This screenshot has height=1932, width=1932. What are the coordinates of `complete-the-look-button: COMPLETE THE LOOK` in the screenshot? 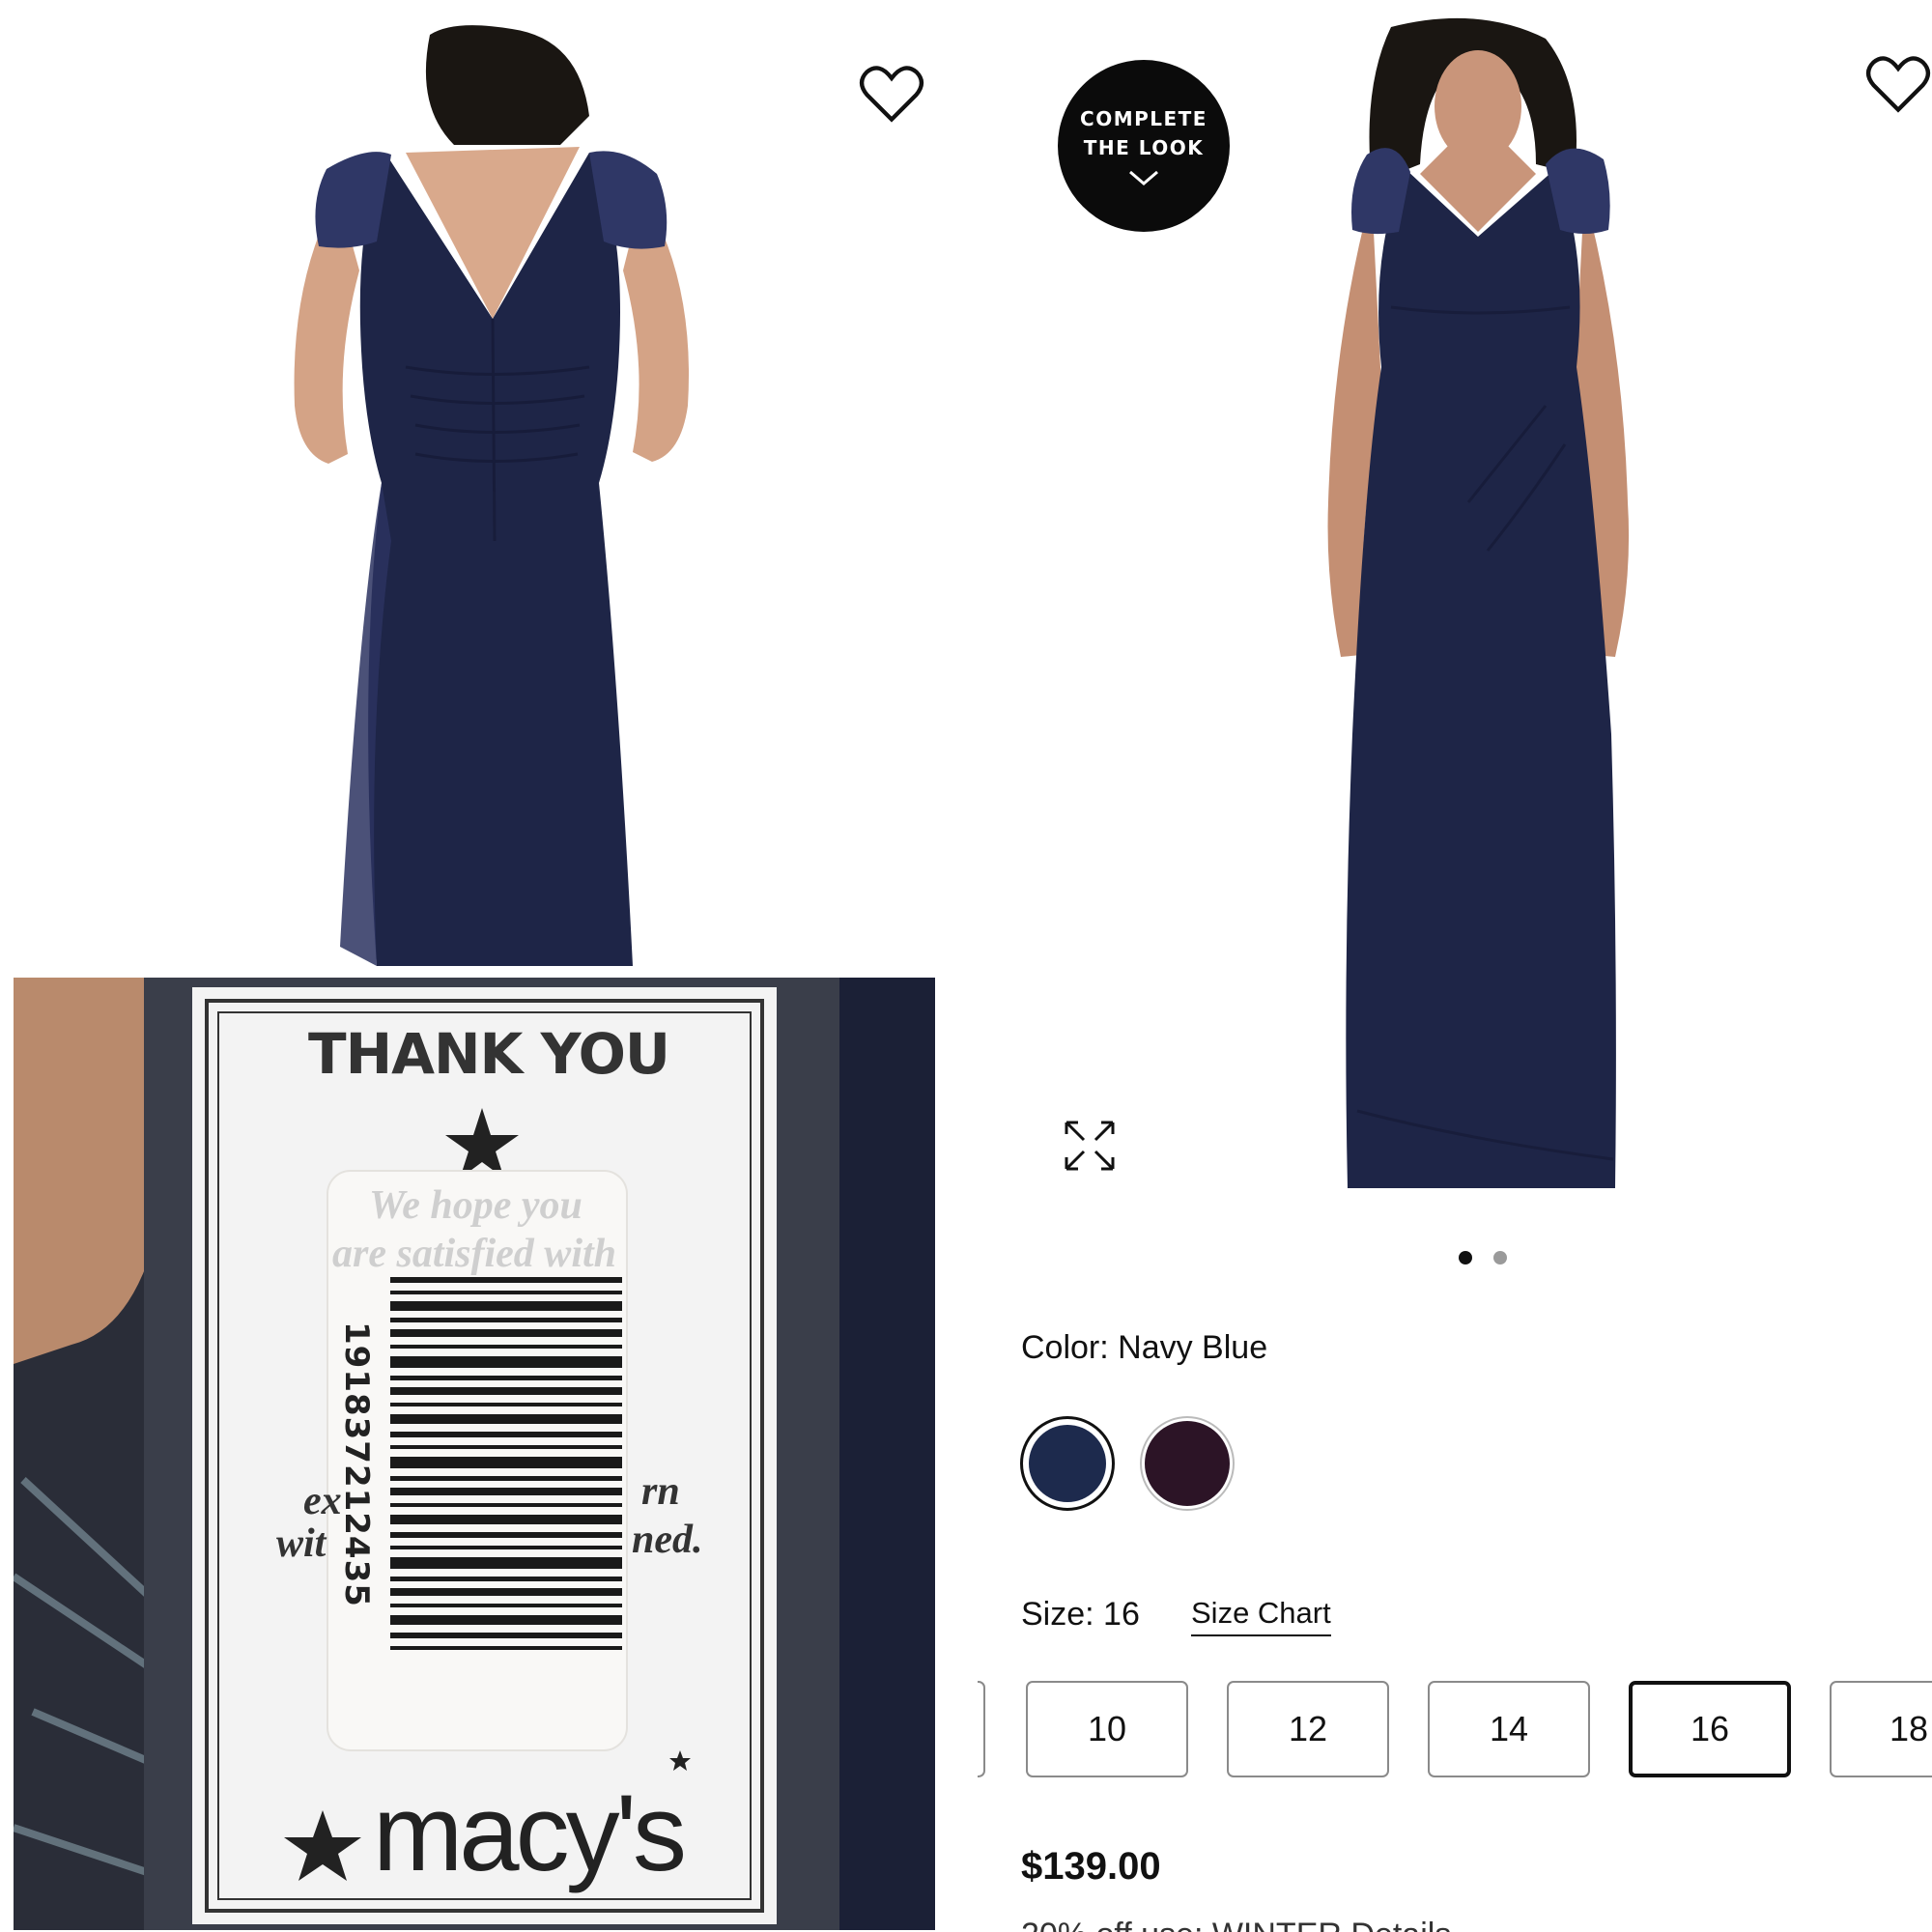 It's located at (1144, 146).